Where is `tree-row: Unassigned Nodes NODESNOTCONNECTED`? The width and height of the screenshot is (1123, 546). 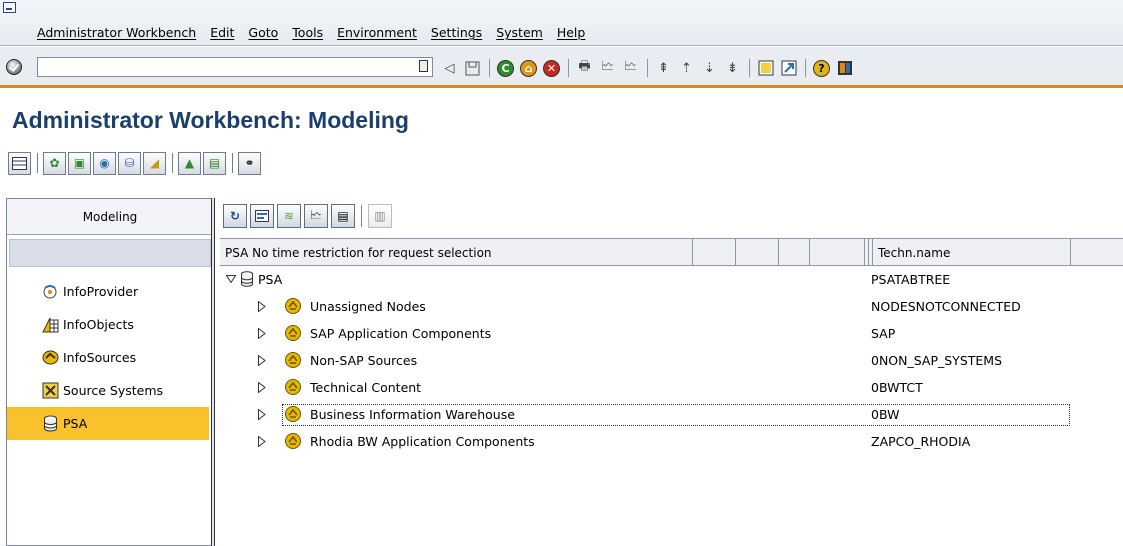
tree-row: Unassigned Nodes NODESNOTCONNECTED is located at coordinates (671, 306).